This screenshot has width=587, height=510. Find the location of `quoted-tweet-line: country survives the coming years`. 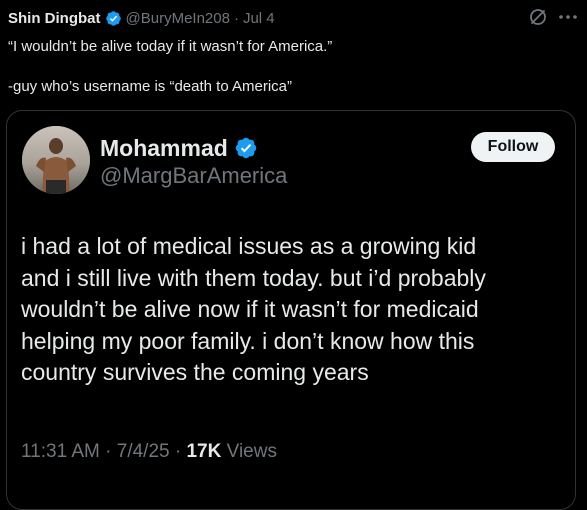

quoted-tweet-line: country survives the coming years is located at coordinates (195, 372).